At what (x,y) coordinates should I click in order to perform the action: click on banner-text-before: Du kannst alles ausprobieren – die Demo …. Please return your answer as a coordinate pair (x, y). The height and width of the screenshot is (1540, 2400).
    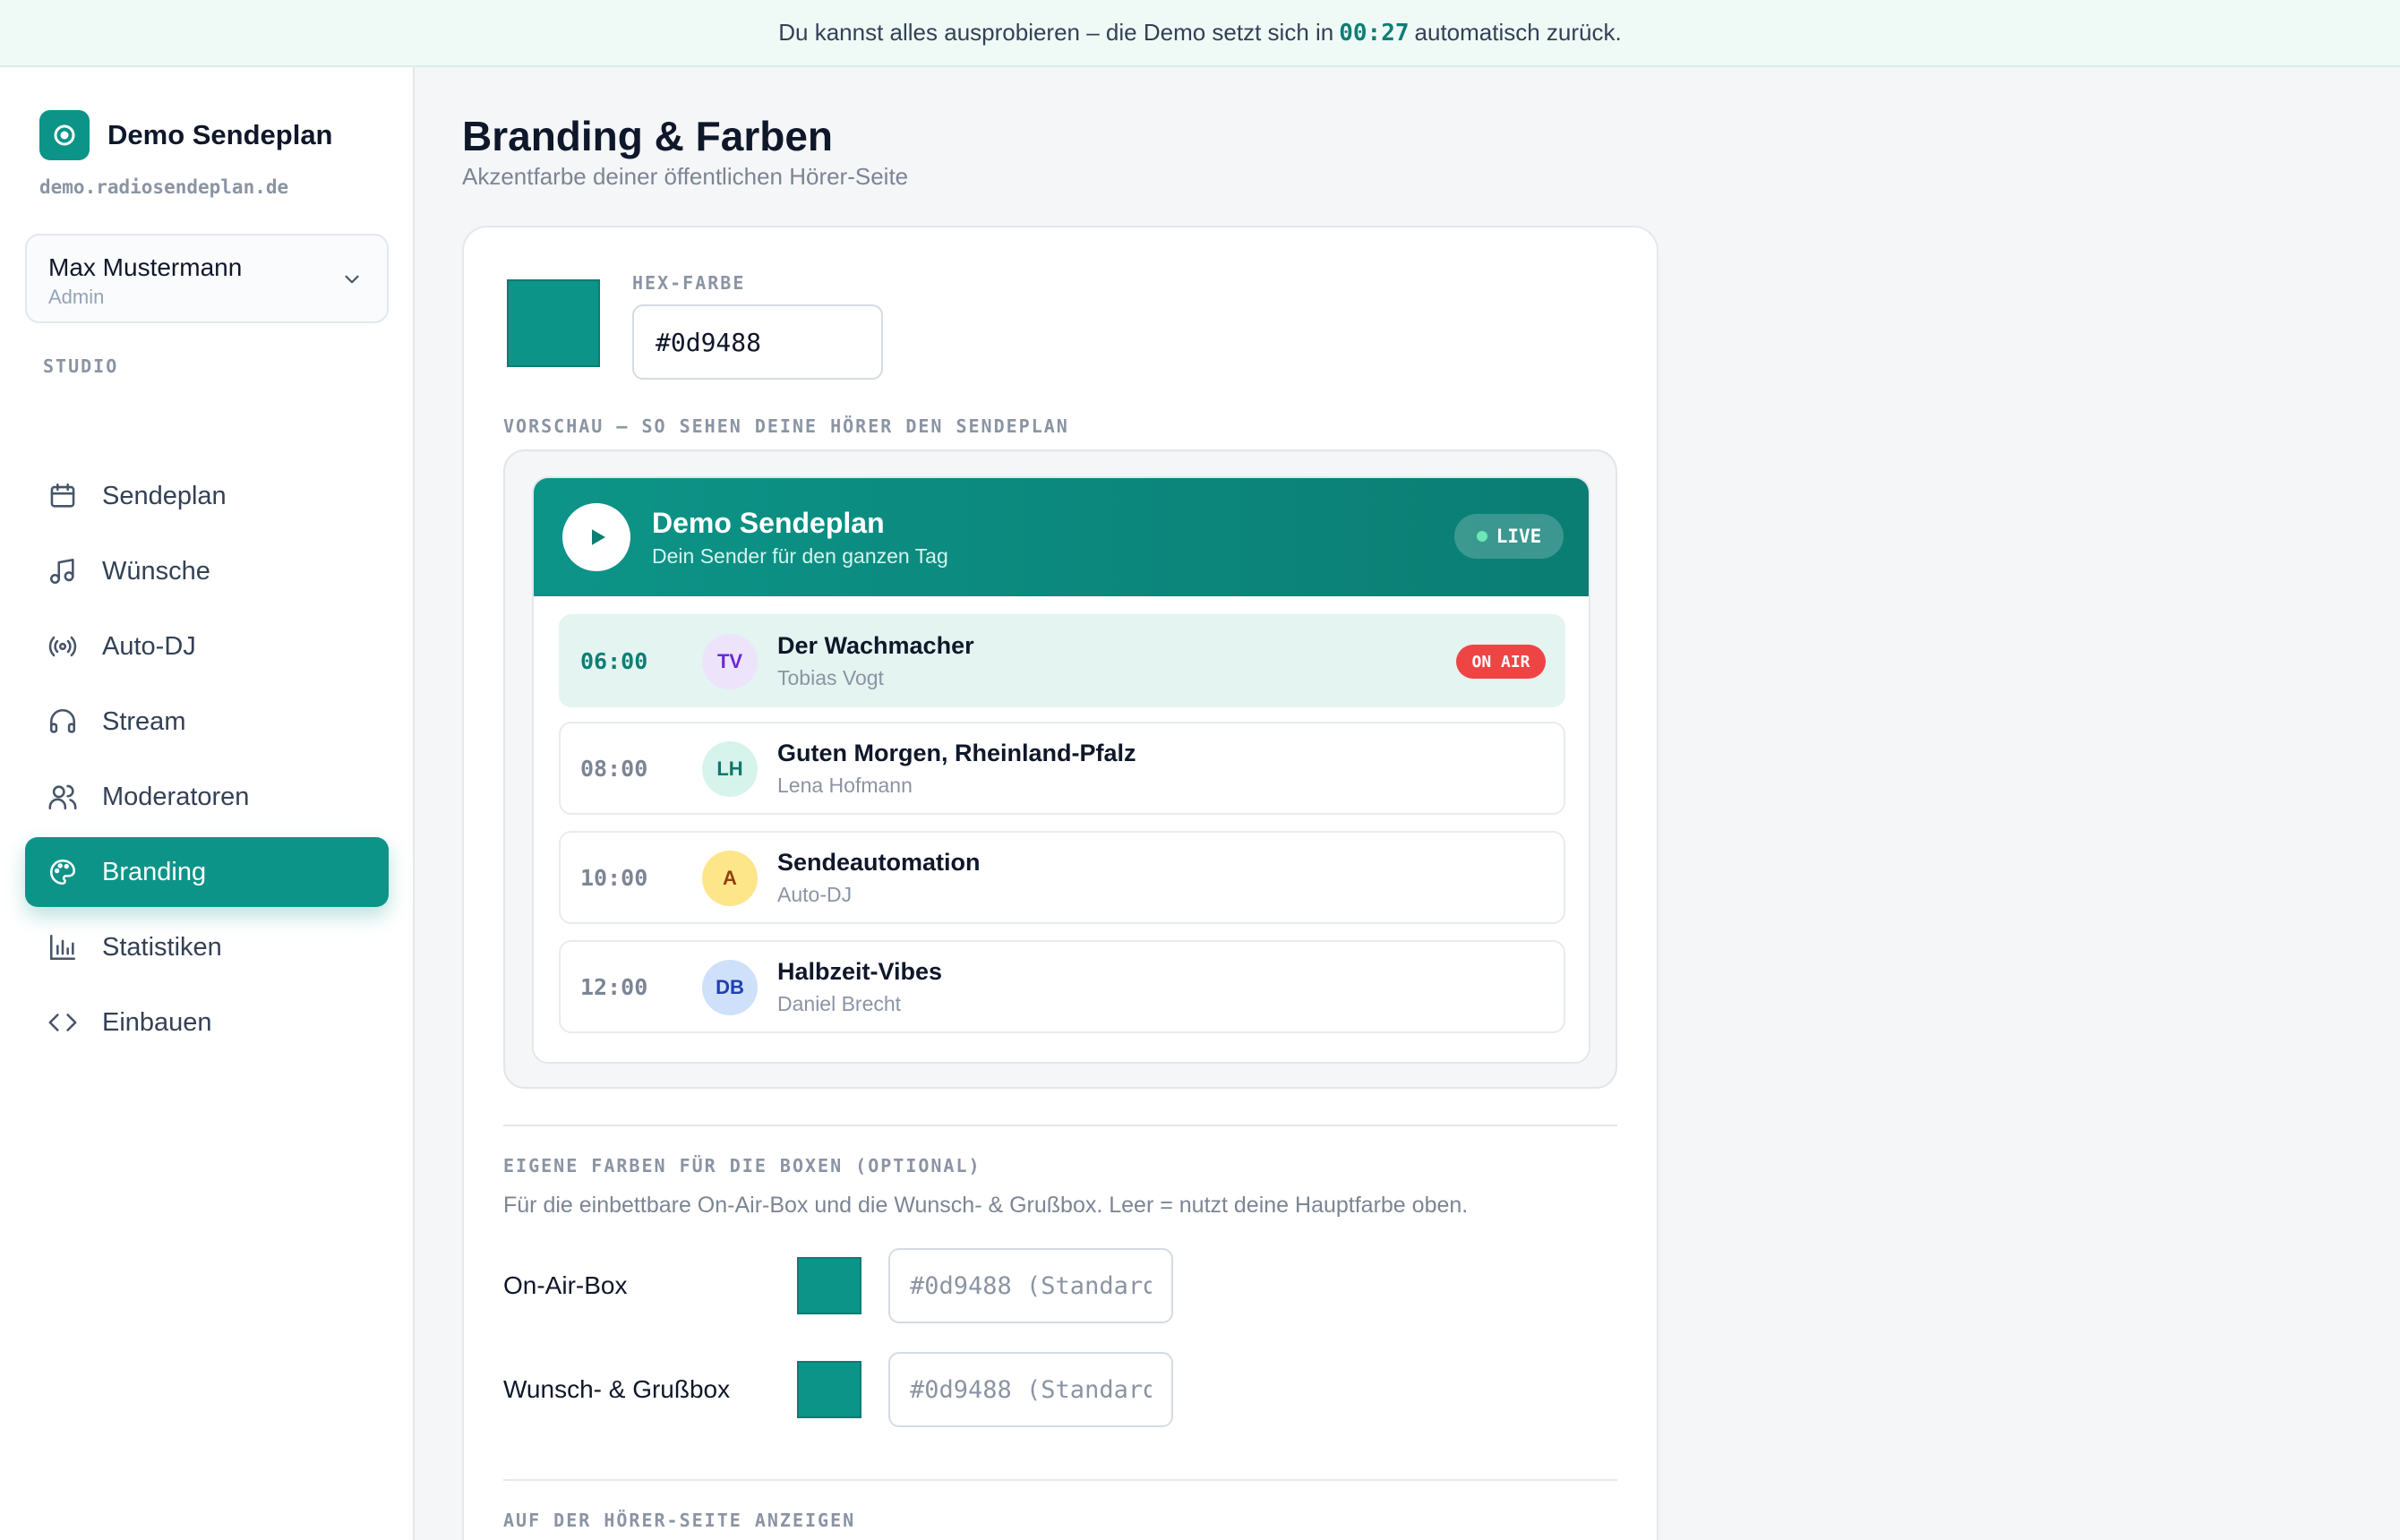
    Looking at the image, I should click on (1056, 32).